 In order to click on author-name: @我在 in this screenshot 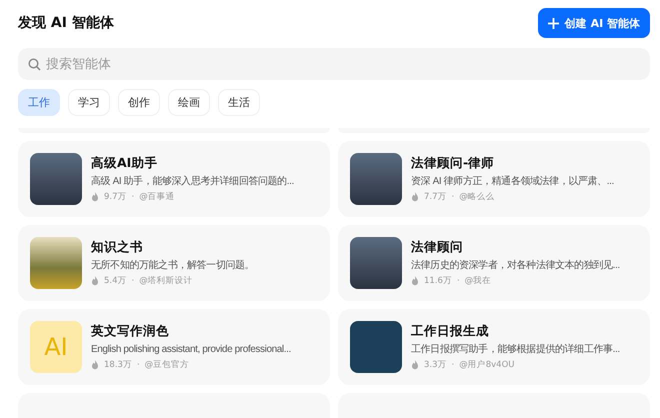, I will do `click(478, 281)`.